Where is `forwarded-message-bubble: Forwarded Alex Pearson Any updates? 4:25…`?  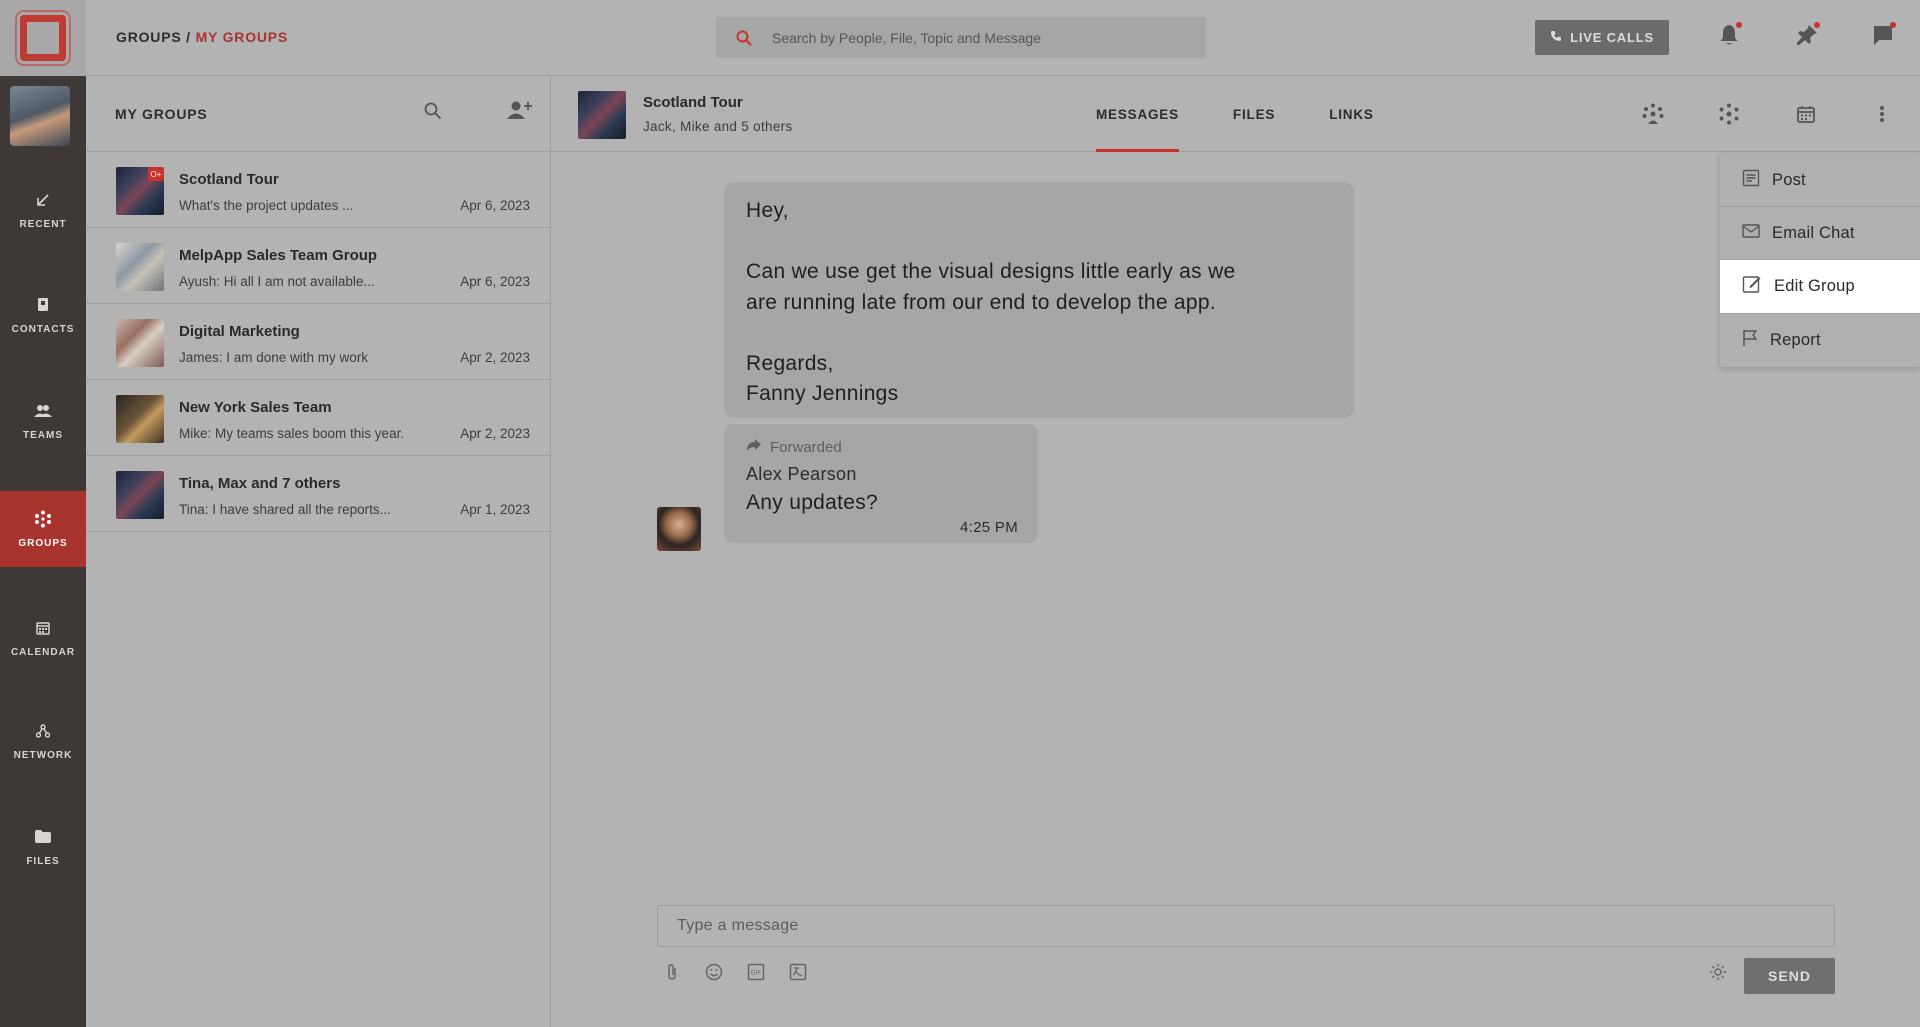 forwarded-message-bubble: Forwarded Alex Pearson Any updates? 4:25… is located at coordinates (881, 483).